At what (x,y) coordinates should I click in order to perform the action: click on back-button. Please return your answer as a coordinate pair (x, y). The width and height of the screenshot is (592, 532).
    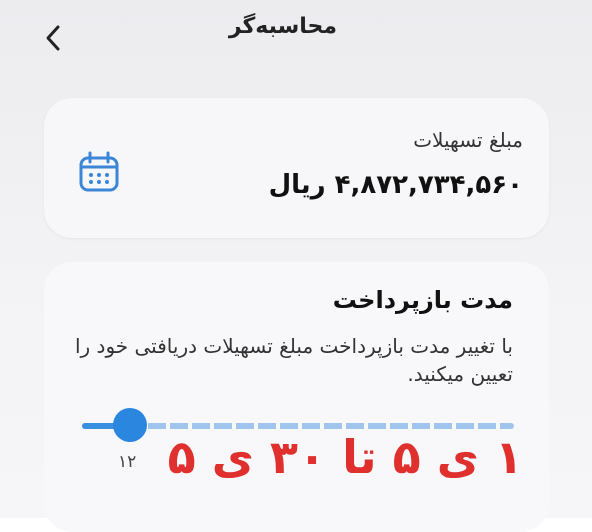
    Looking at the image, I should click on (53, 38).